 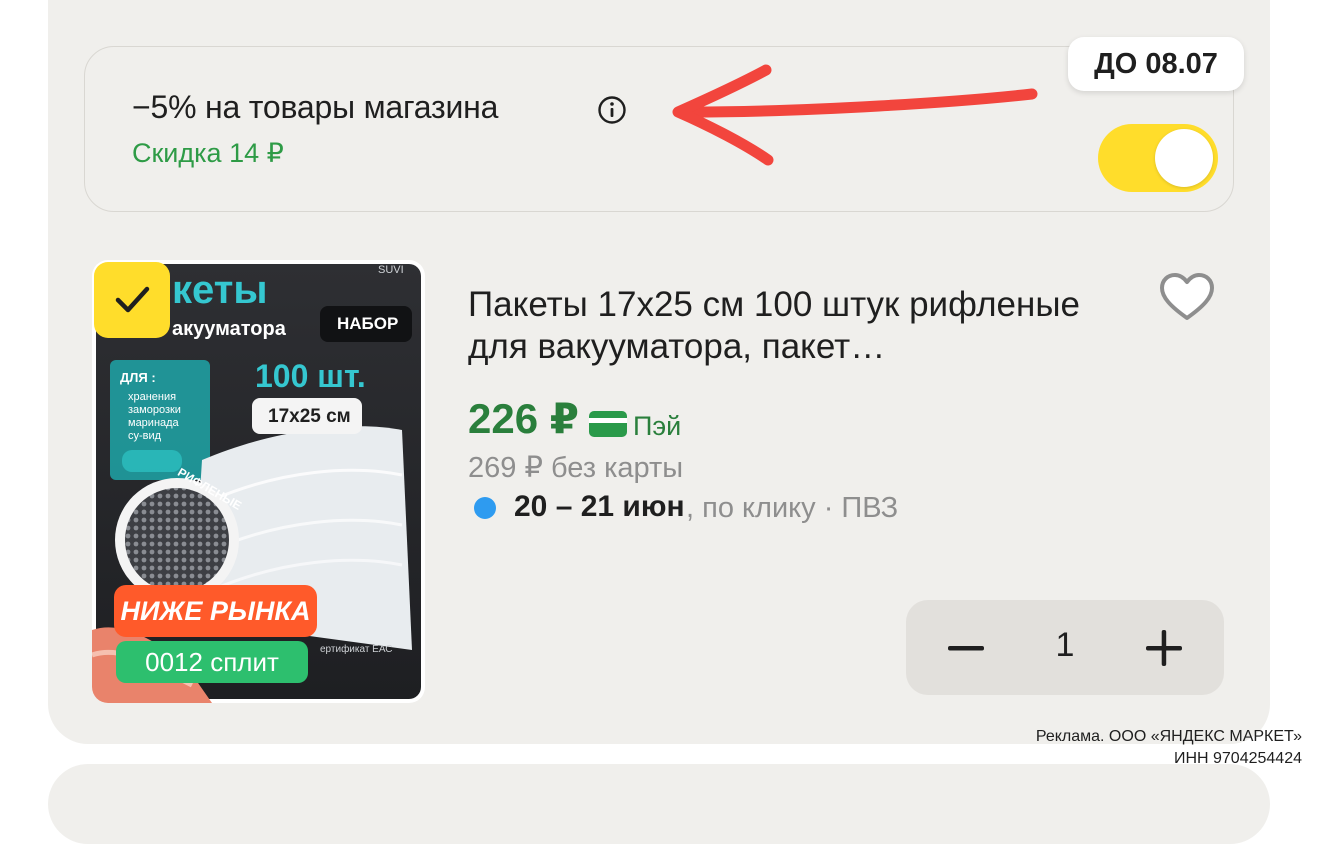 What do you see at coordinates (1184, 158) in the screenshot?
I see `toggle-knob` at bounding box center [1184, 158].